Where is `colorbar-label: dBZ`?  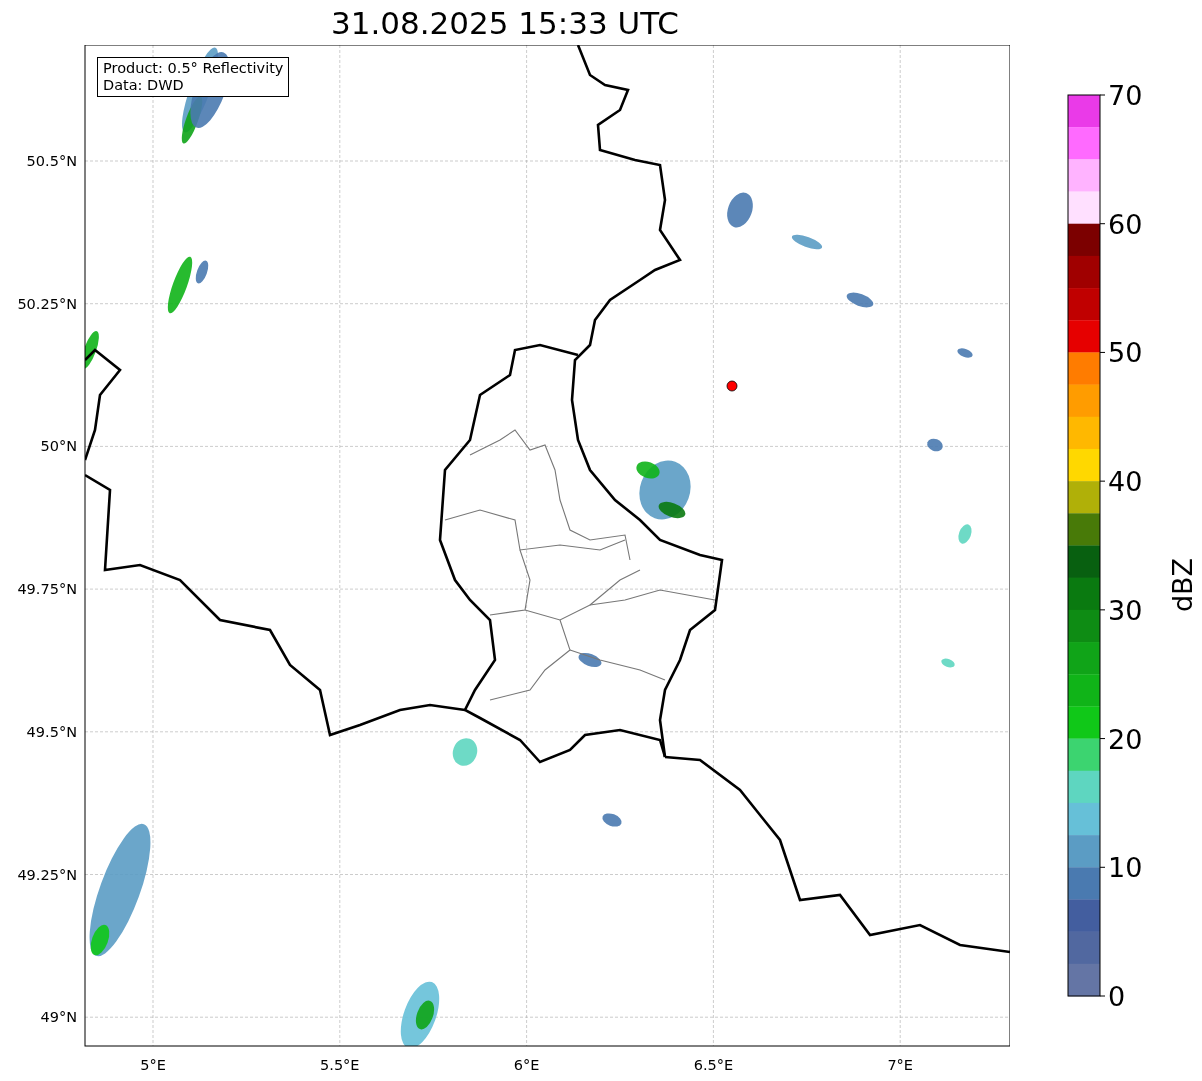
colorbar-label: dBZ is located at coordinates (1182, 585).